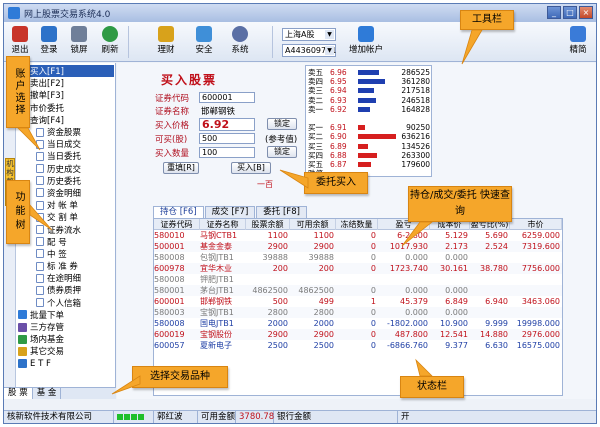  Describe the element at coordinates (110, 42) in the screenshot. I see `refresh-button: 刷新` at that location.